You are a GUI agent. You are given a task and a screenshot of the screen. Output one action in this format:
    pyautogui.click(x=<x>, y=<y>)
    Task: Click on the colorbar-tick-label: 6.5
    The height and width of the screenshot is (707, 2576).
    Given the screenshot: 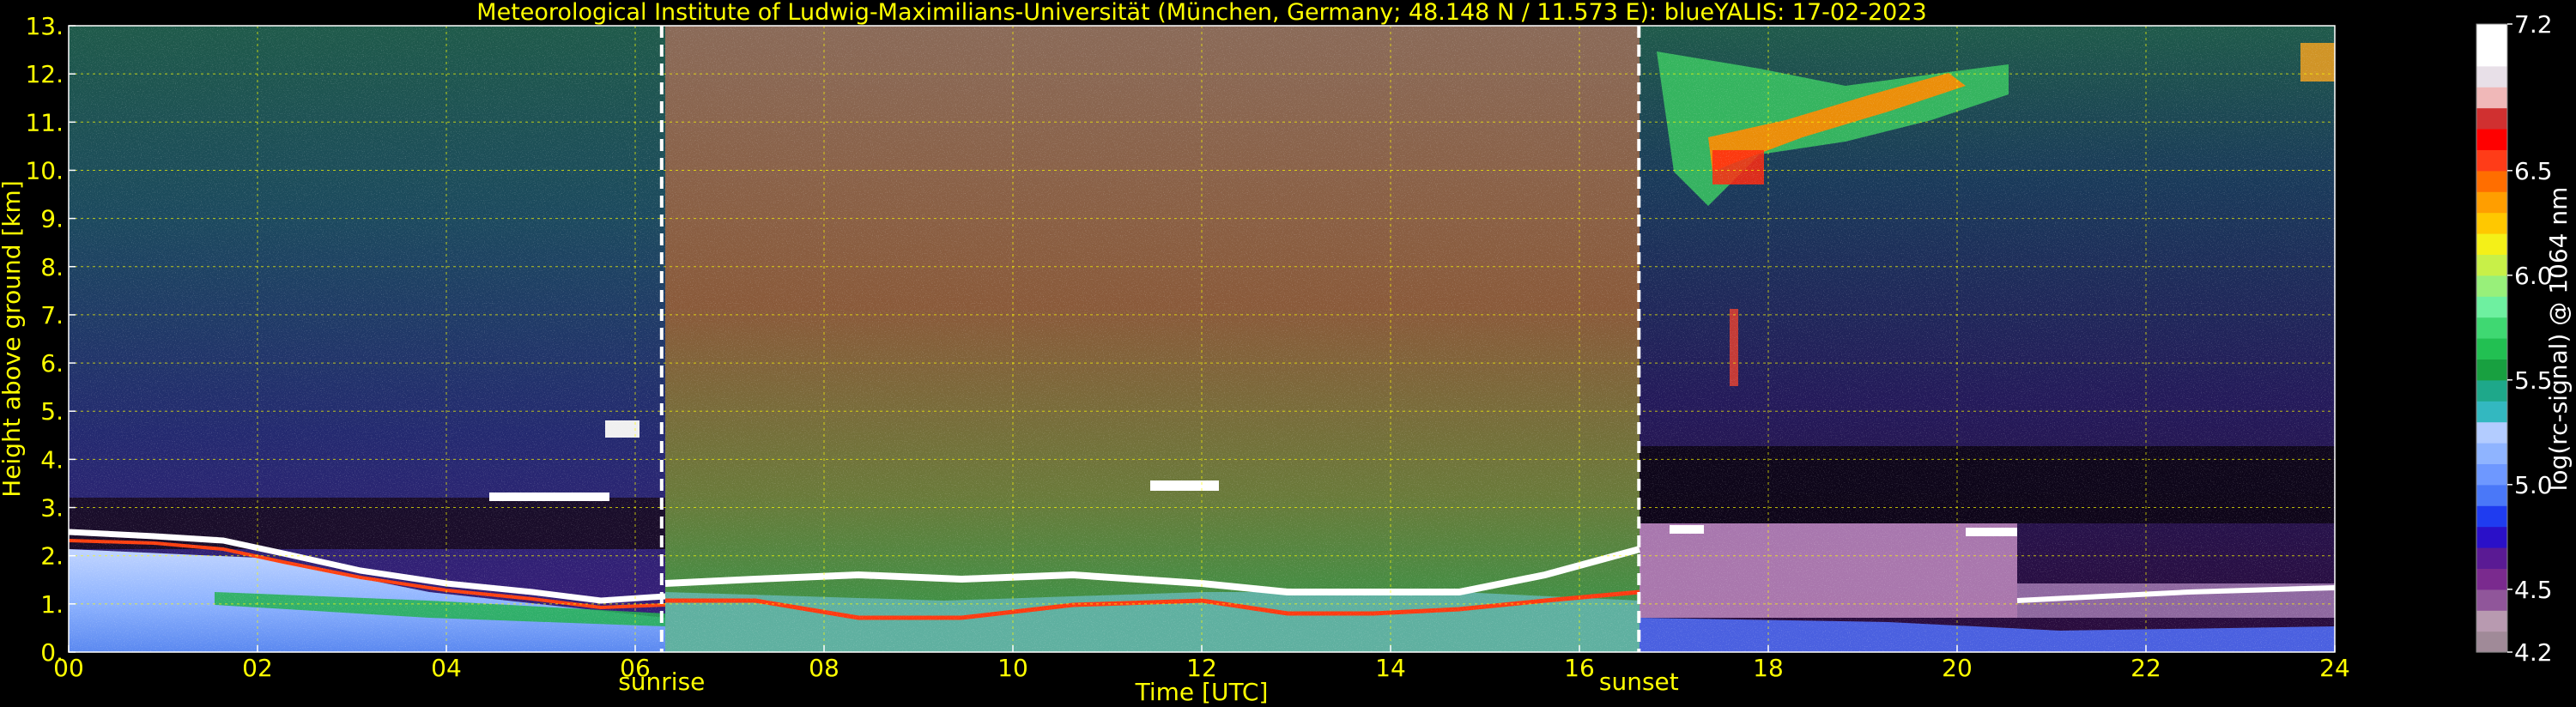 What is the action you would take?
    pyautogui.click(x=2533, y=171)
    